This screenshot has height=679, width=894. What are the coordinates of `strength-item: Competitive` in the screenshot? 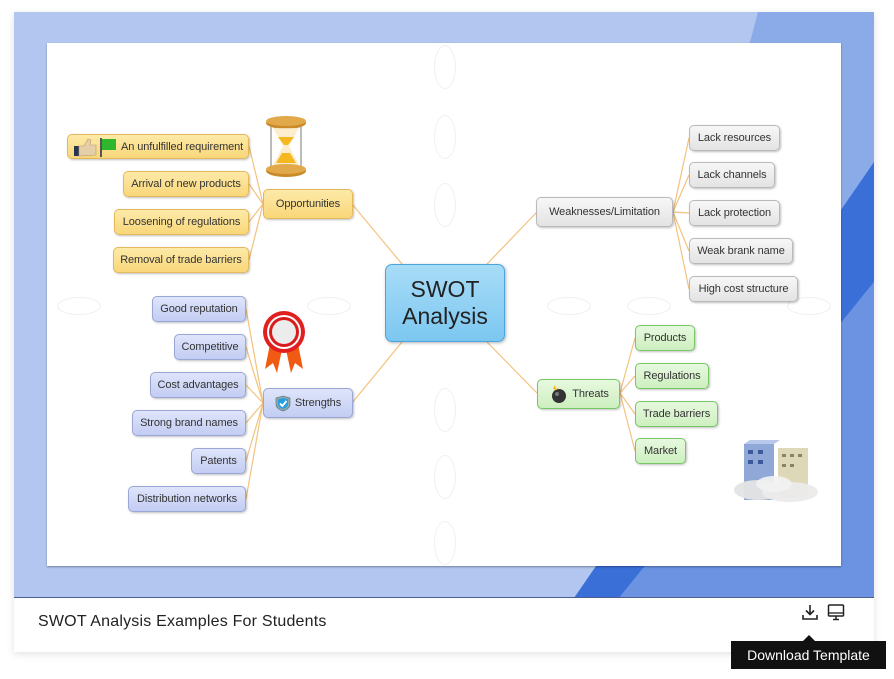 It's located at (210, 347).